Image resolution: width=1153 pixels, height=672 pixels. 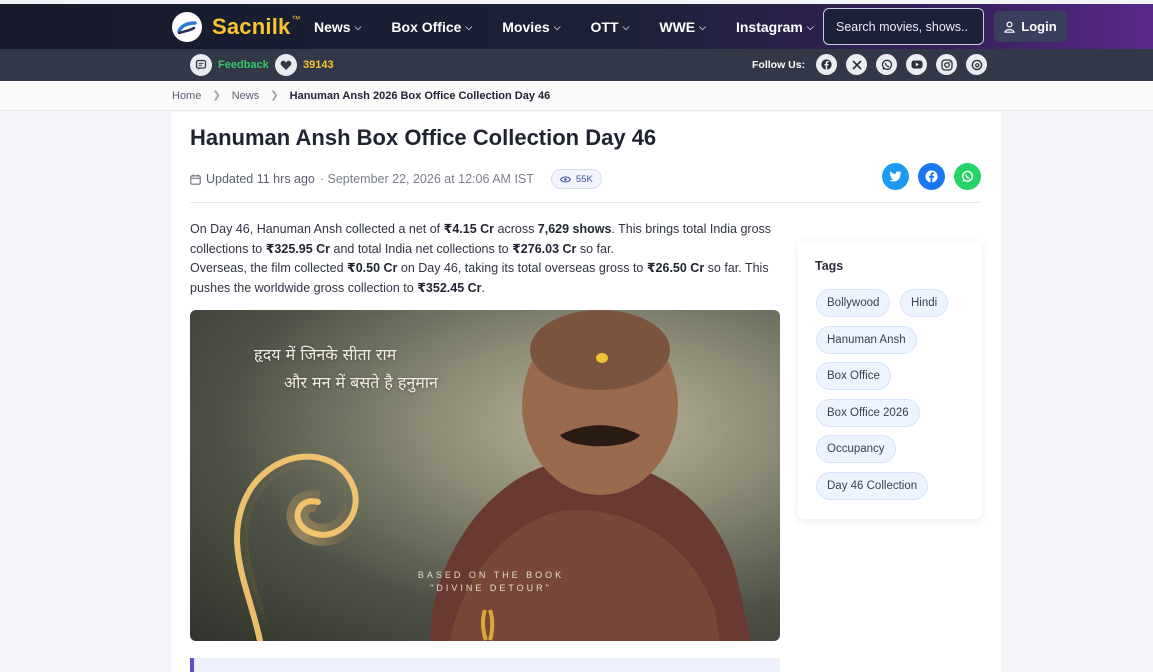 What do you see at coordinates (195, 179) in the screenshot?
I see `calendar-icon` at bounding box center [195, 179].